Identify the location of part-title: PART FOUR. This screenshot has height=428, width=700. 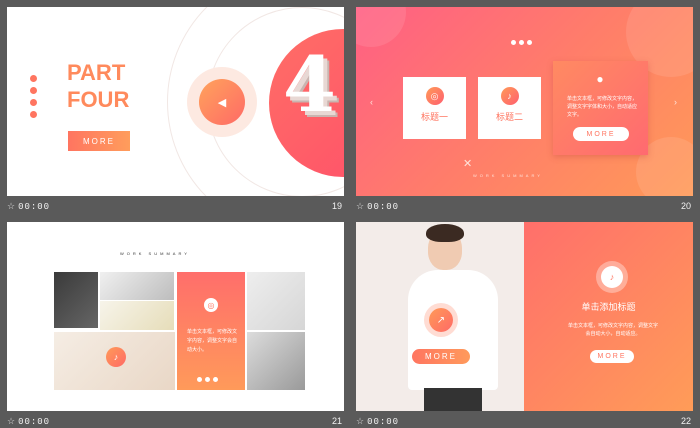
(98, 86).